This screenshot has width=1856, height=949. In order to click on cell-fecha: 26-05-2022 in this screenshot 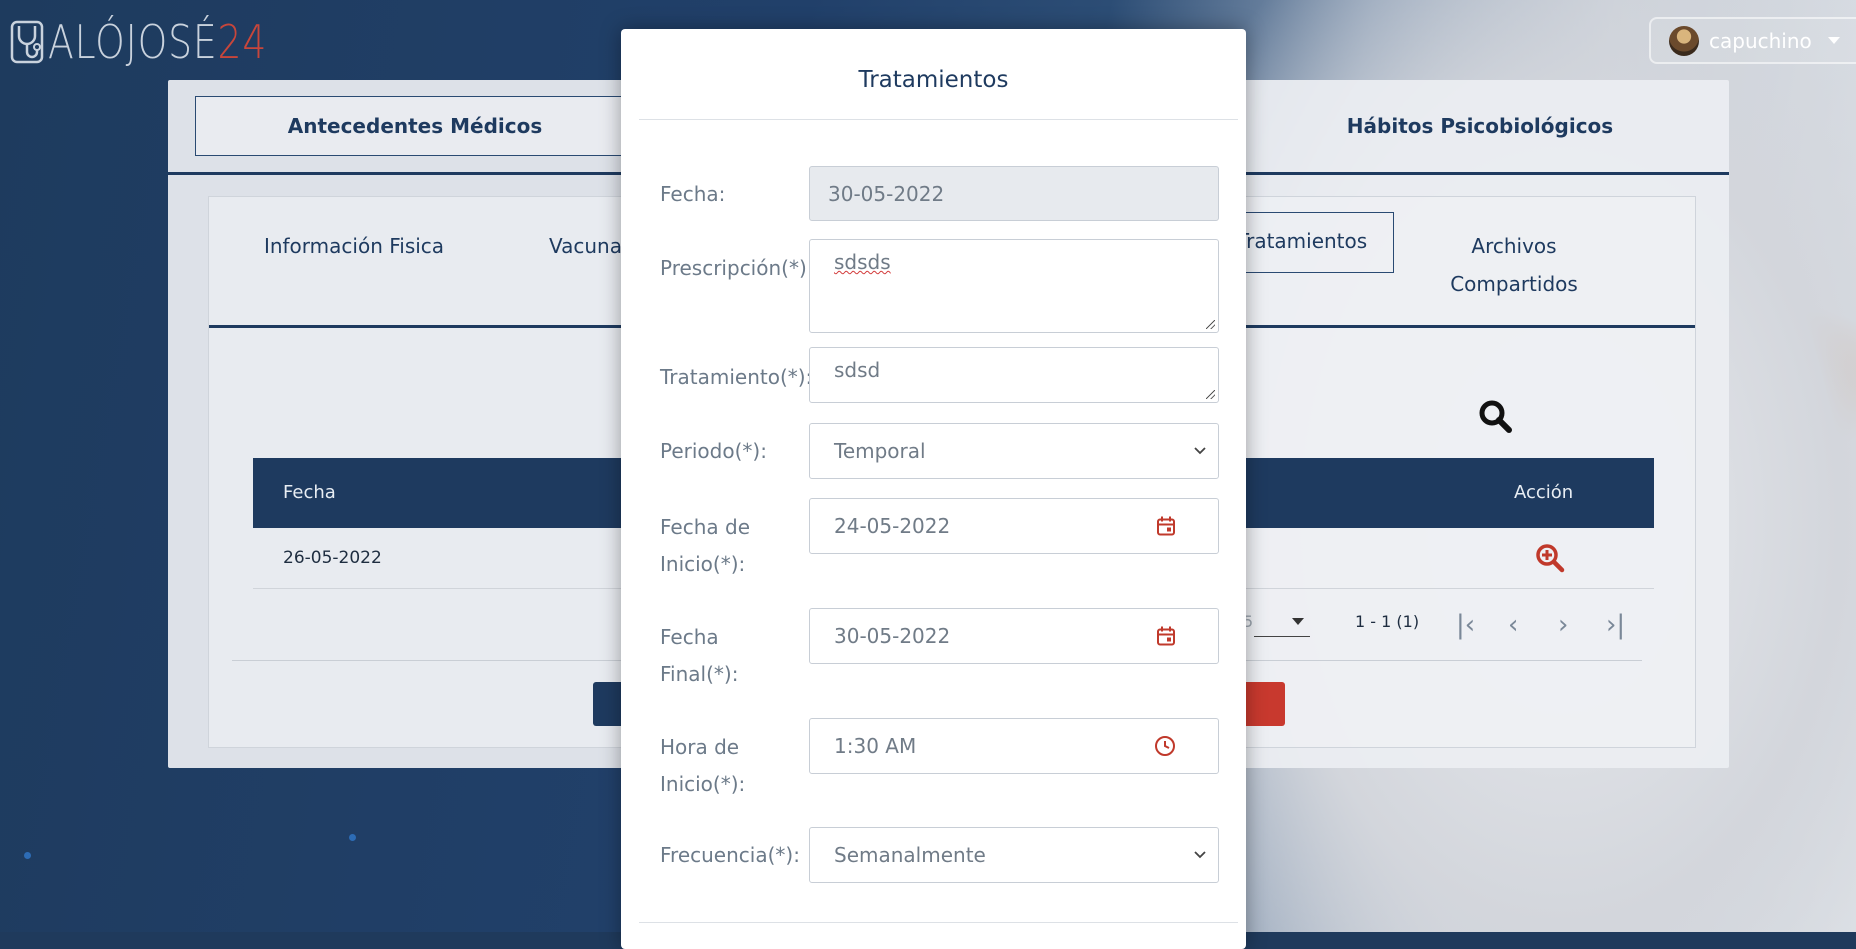, I will do `click(332, 558)`.